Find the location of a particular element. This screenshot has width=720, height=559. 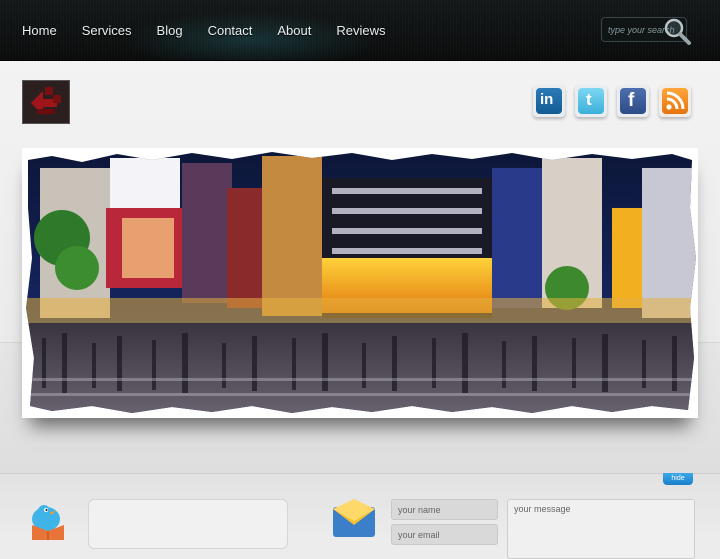

hide-footer-button: hide is located at coordinates (678, 479).